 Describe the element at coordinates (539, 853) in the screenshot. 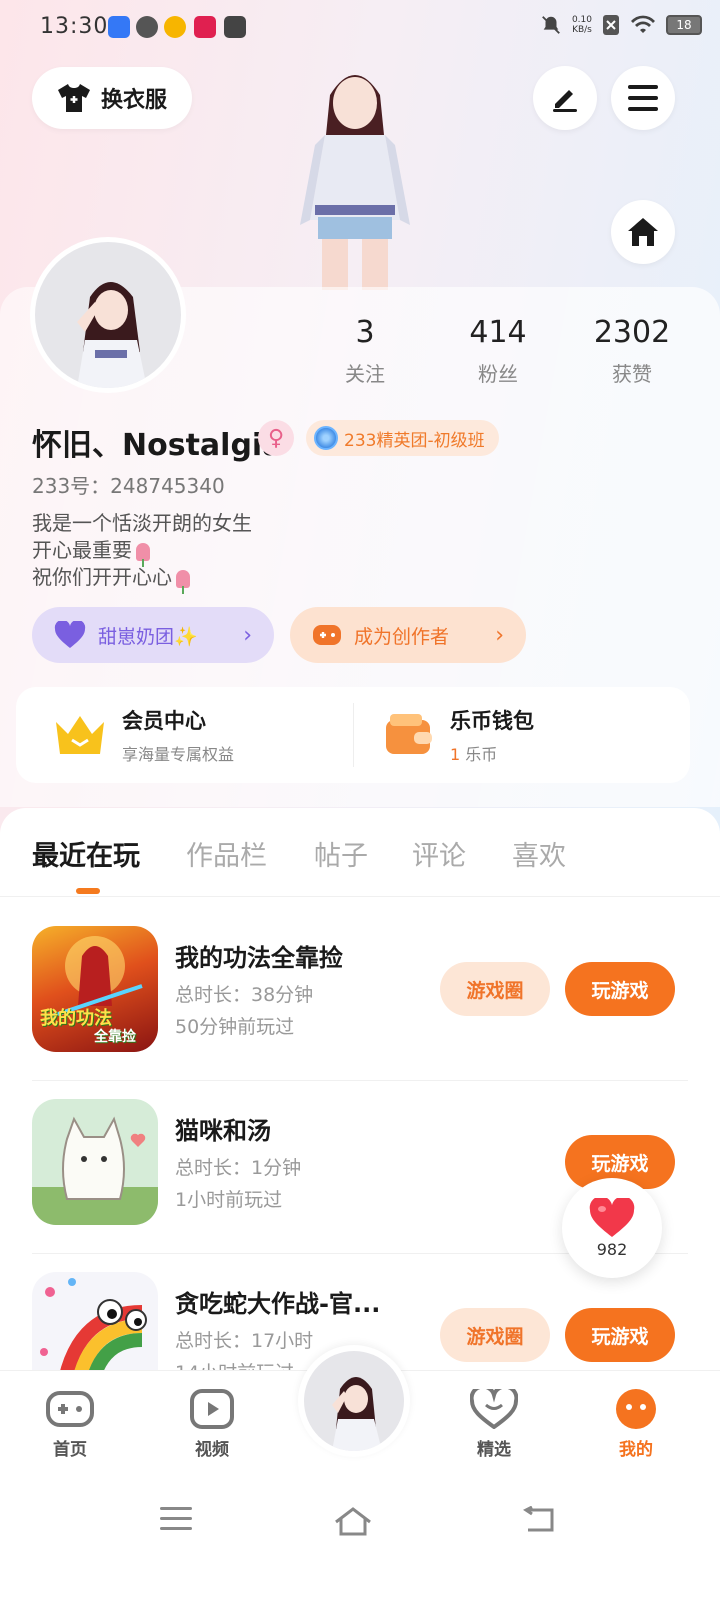

I see `tab-likes: 喜欢` at that location.